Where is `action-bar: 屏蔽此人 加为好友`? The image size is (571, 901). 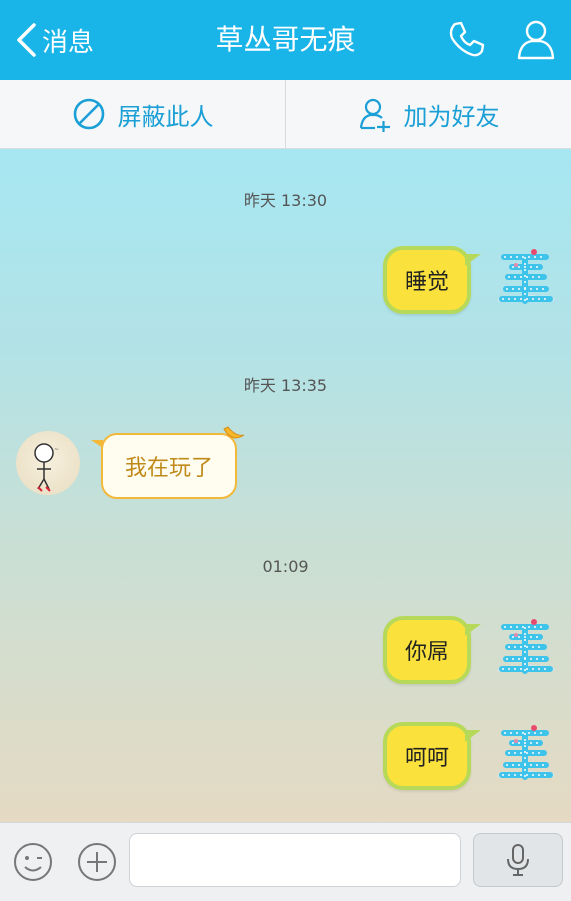
action-bar: 屏蔽此人 加为好友 is located at coordinates (285, 114).